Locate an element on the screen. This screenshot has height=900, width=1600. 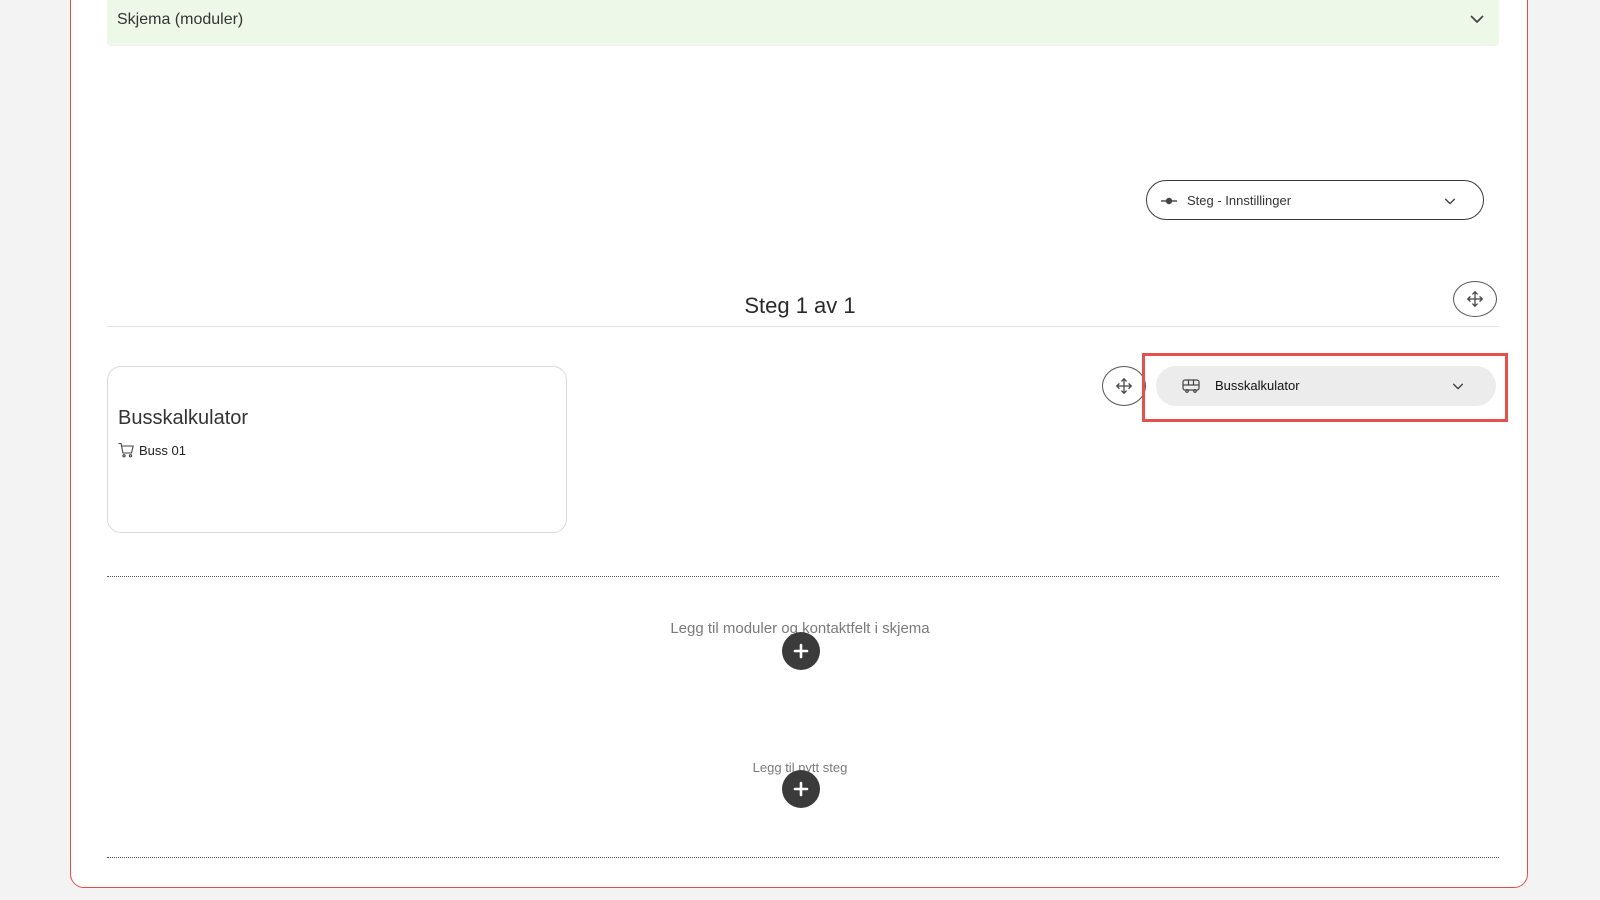
step-settings-dropdown: Steg - Innstillinger is located at coordinates (1315, 200).